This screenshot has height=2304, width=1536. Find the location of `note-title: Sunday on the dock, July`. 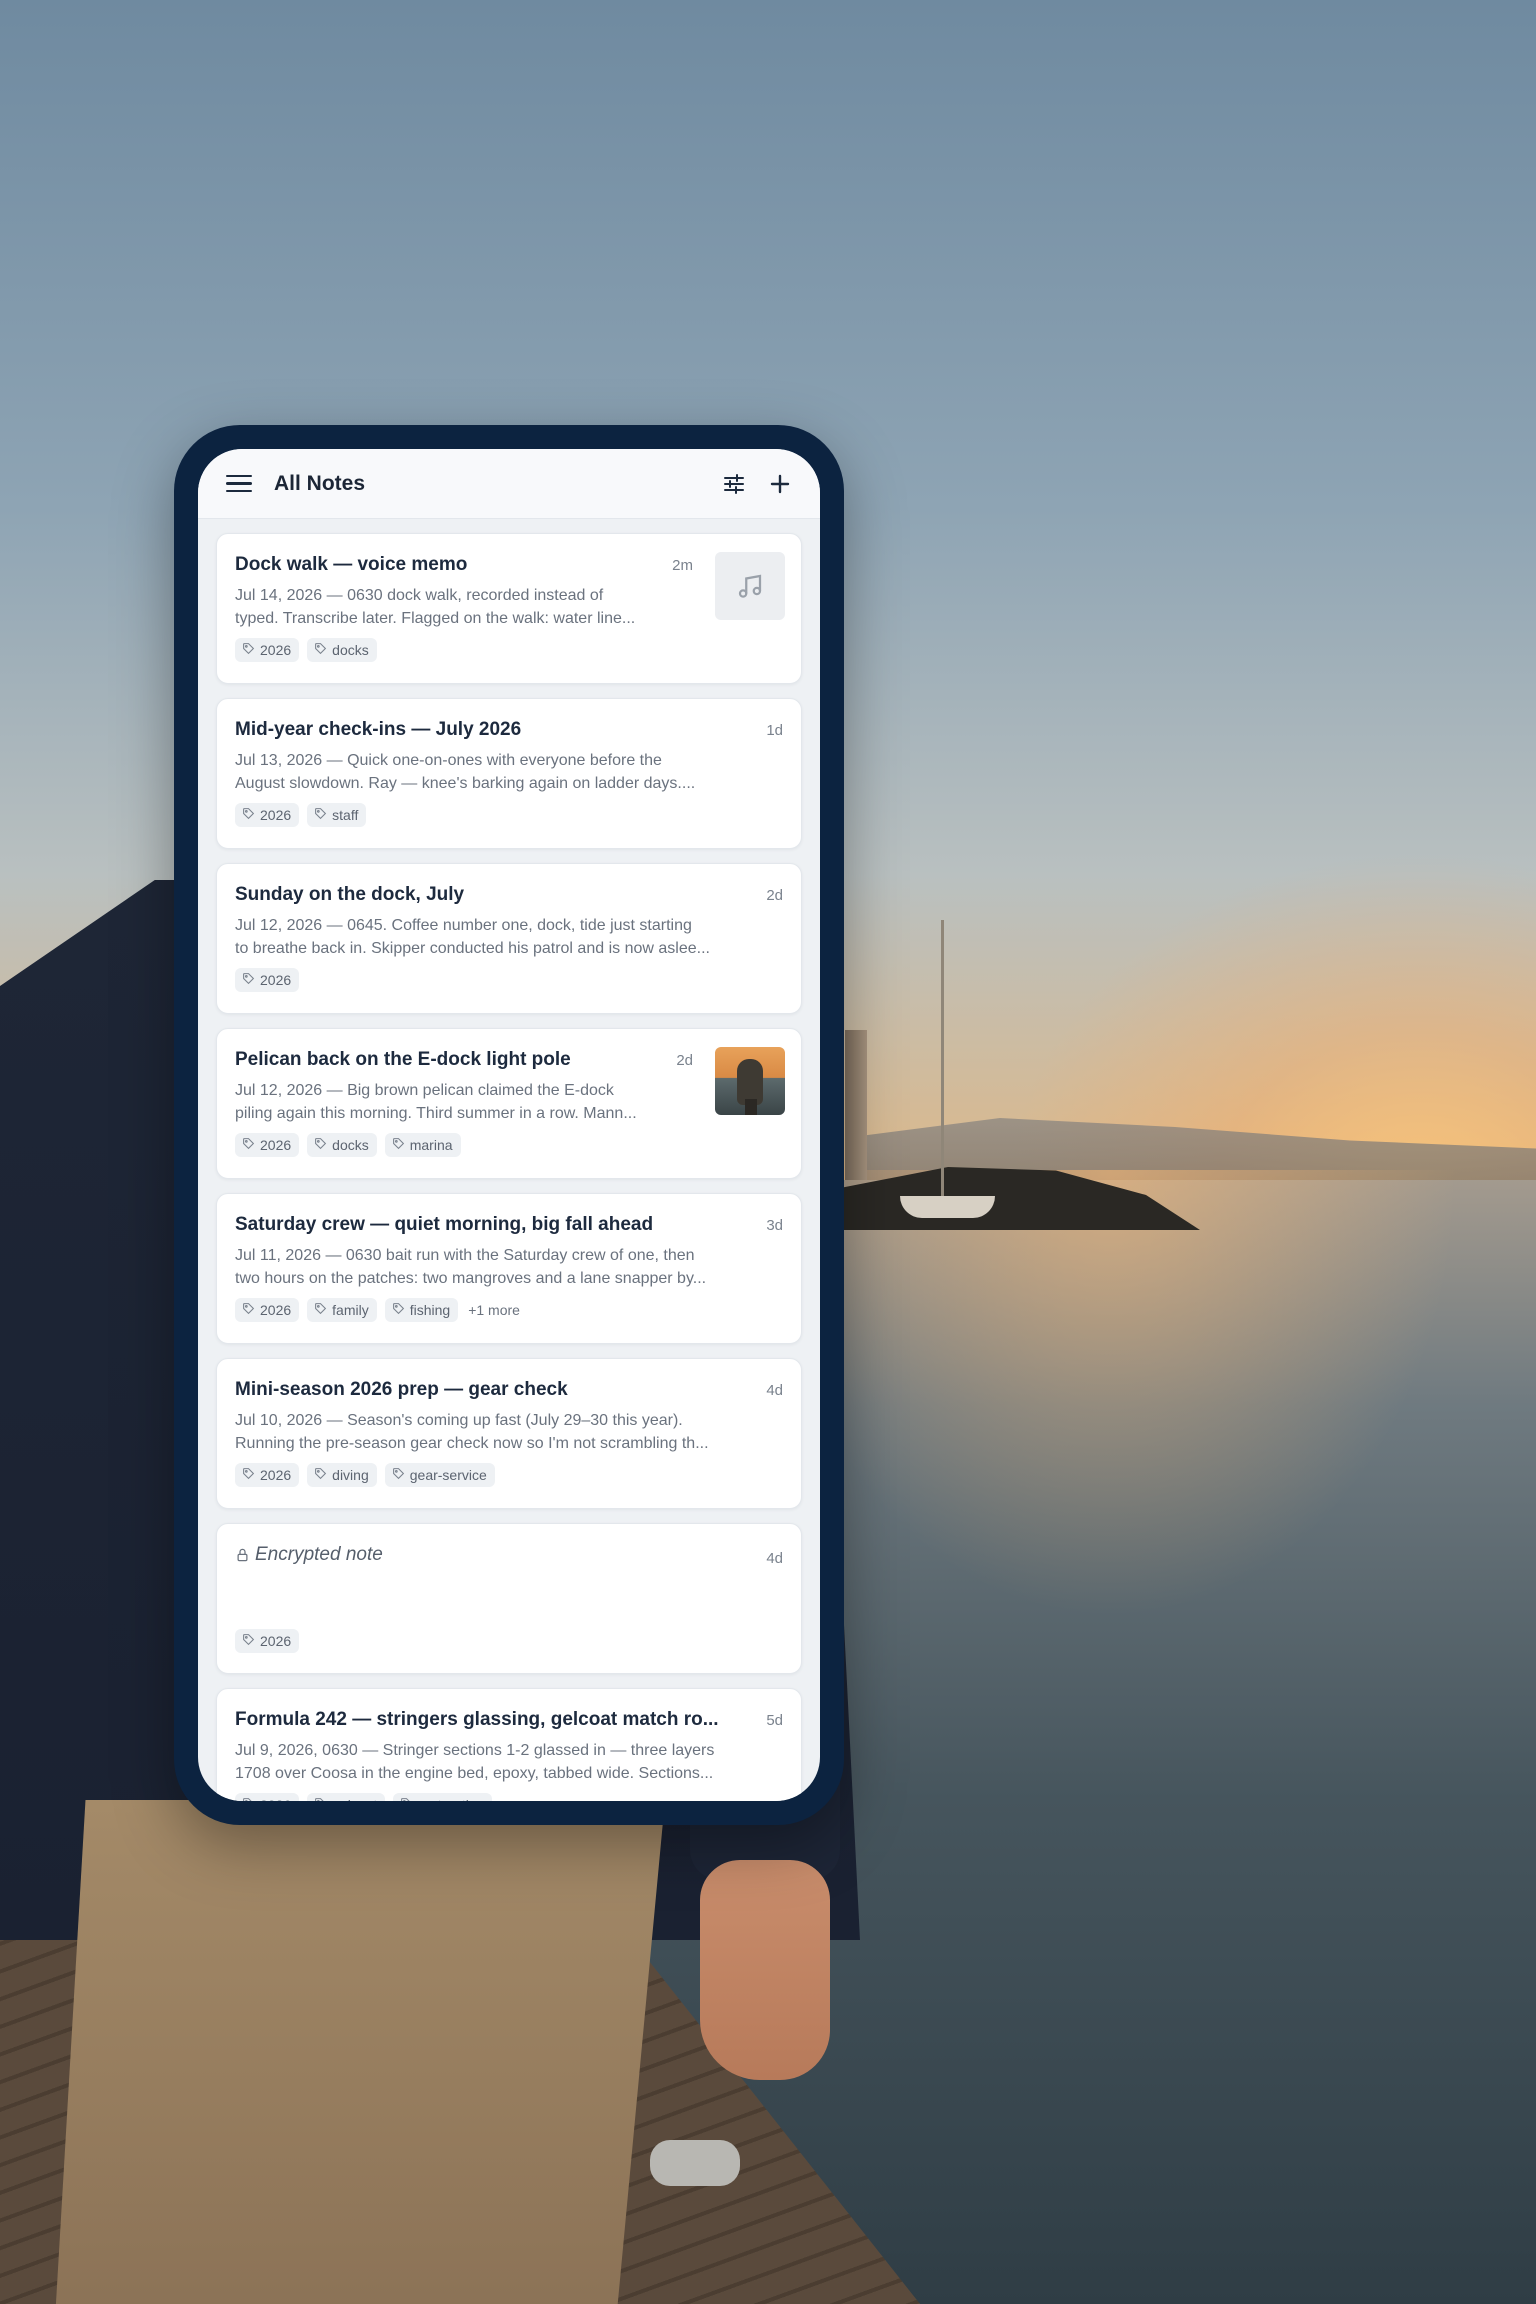

note-title: Sunday on the dock, July is located at coordinates (350, 894).